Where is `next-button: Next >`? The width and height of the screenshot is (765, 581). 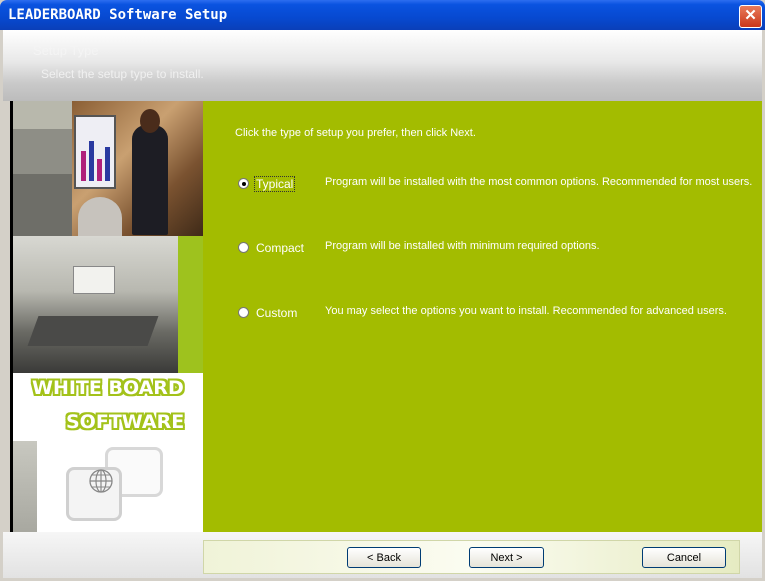
next-button: Next > is located at coordinates (506, 557).